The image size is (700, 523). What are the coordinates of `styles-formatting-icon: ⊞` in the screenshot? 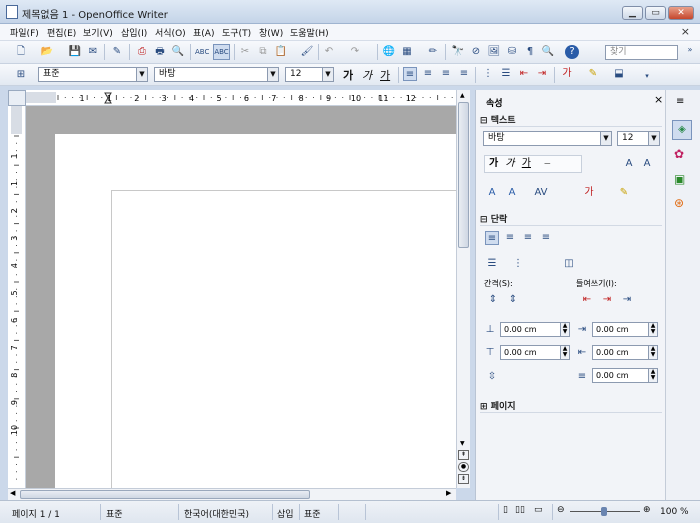 It's located at (21, 75).